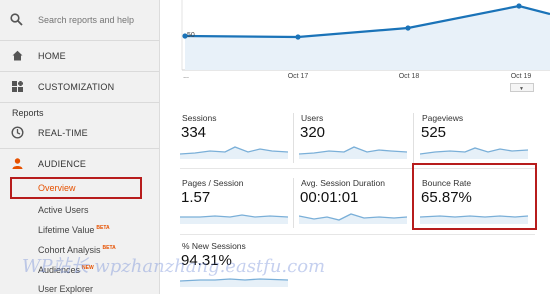  What do you see at coordinates (52, 56) in the screenshot?
I see `nav-home-label: HOME` at bounding box center [52, 56].